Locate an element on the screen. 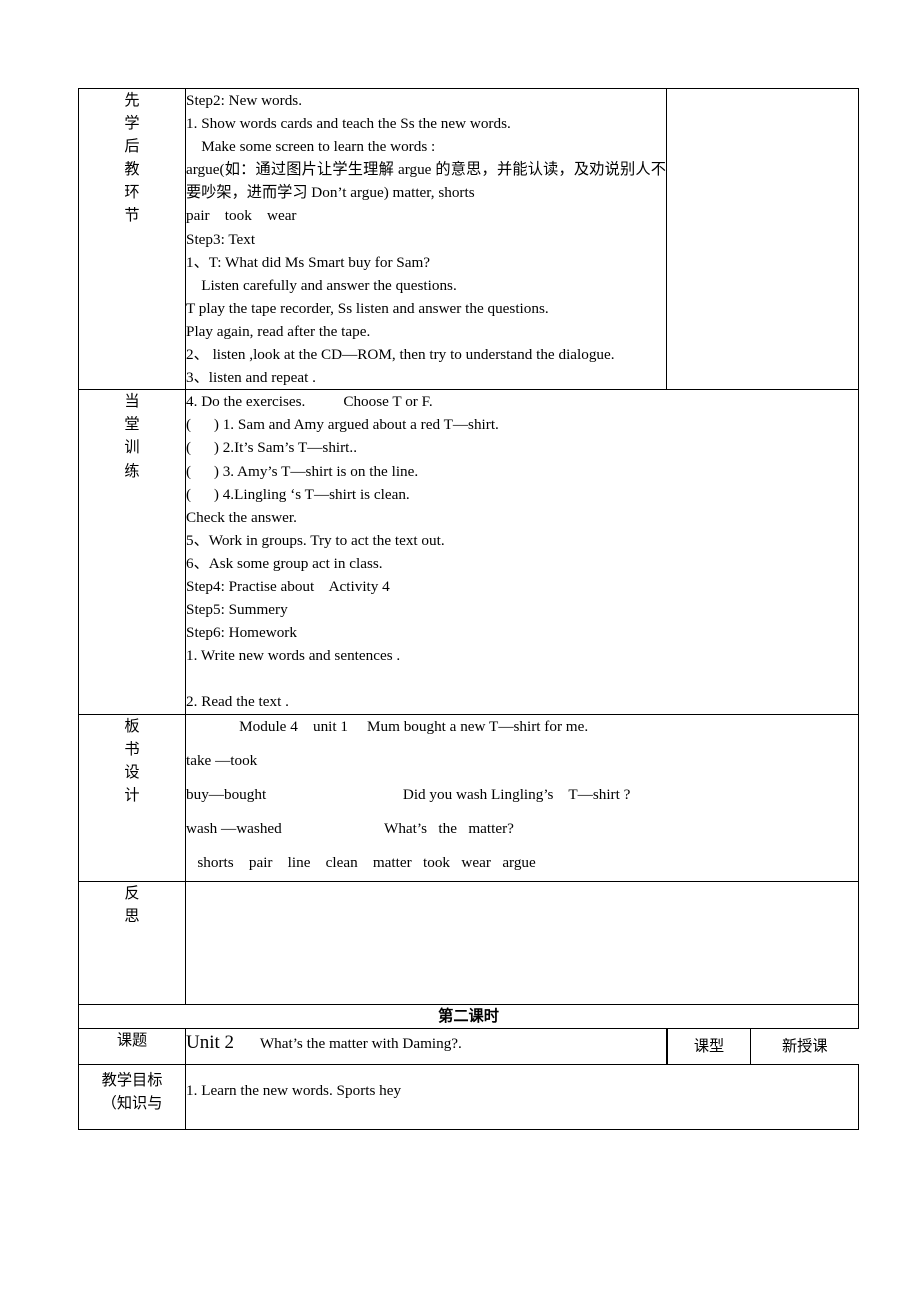  label-char: 书 is located at coordinates (132, 748).